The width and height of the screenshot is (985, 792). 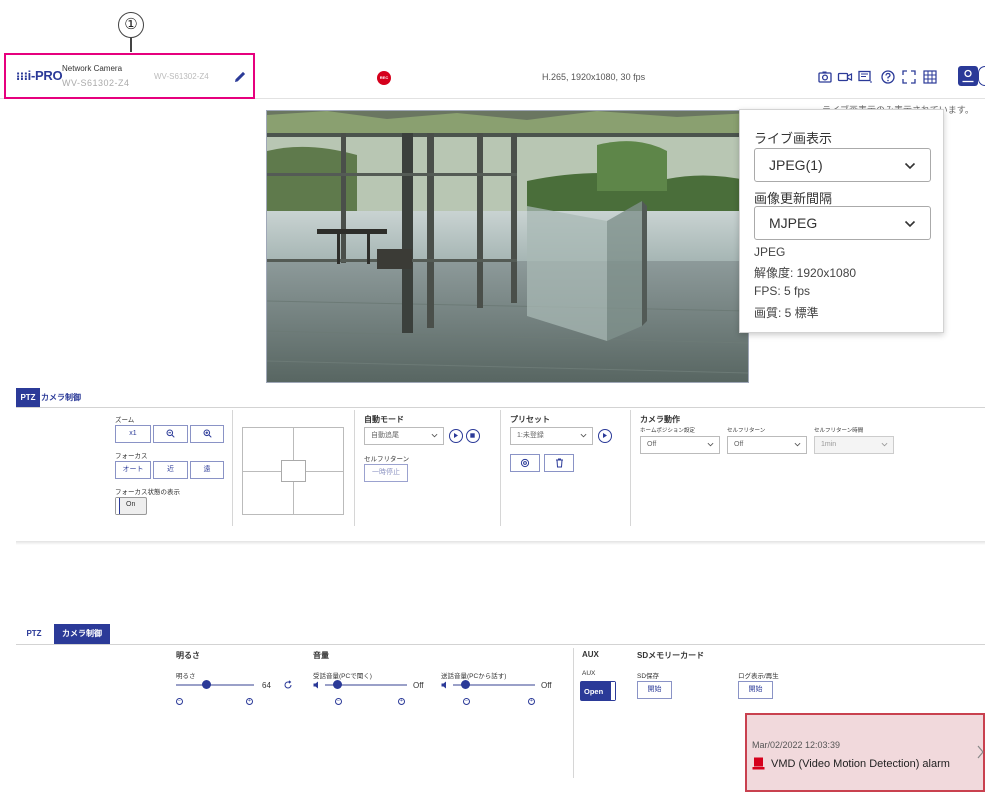 I want to click on brightness-label: 明るさ, so click(x=186, y=676).